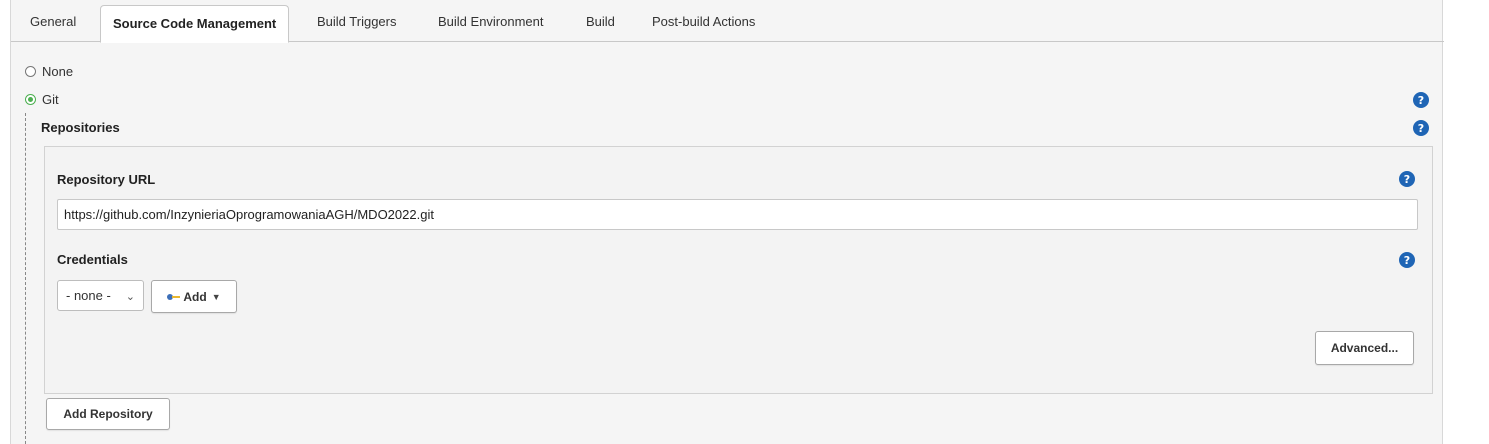 The image size is (1489, 444). I want to click on scm-option-none: None, so click(49, 71).